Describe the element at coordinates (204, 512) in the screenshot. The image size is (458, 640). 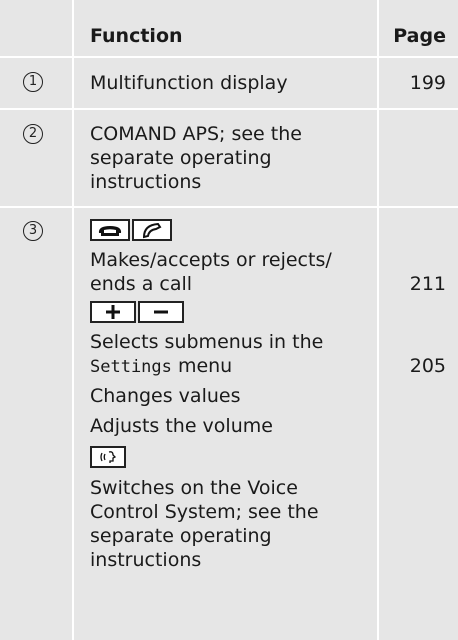
I see `voice-text-line: Control System; see the` at that location.